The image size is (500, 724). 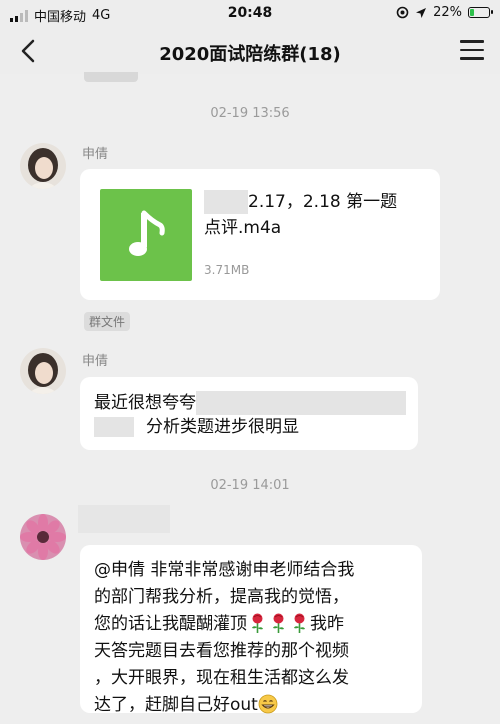 I want to click on file-message-bubble: 2.17，2.18 第一题 点评.m4a 3.71MB, so click(x=260, y=234).